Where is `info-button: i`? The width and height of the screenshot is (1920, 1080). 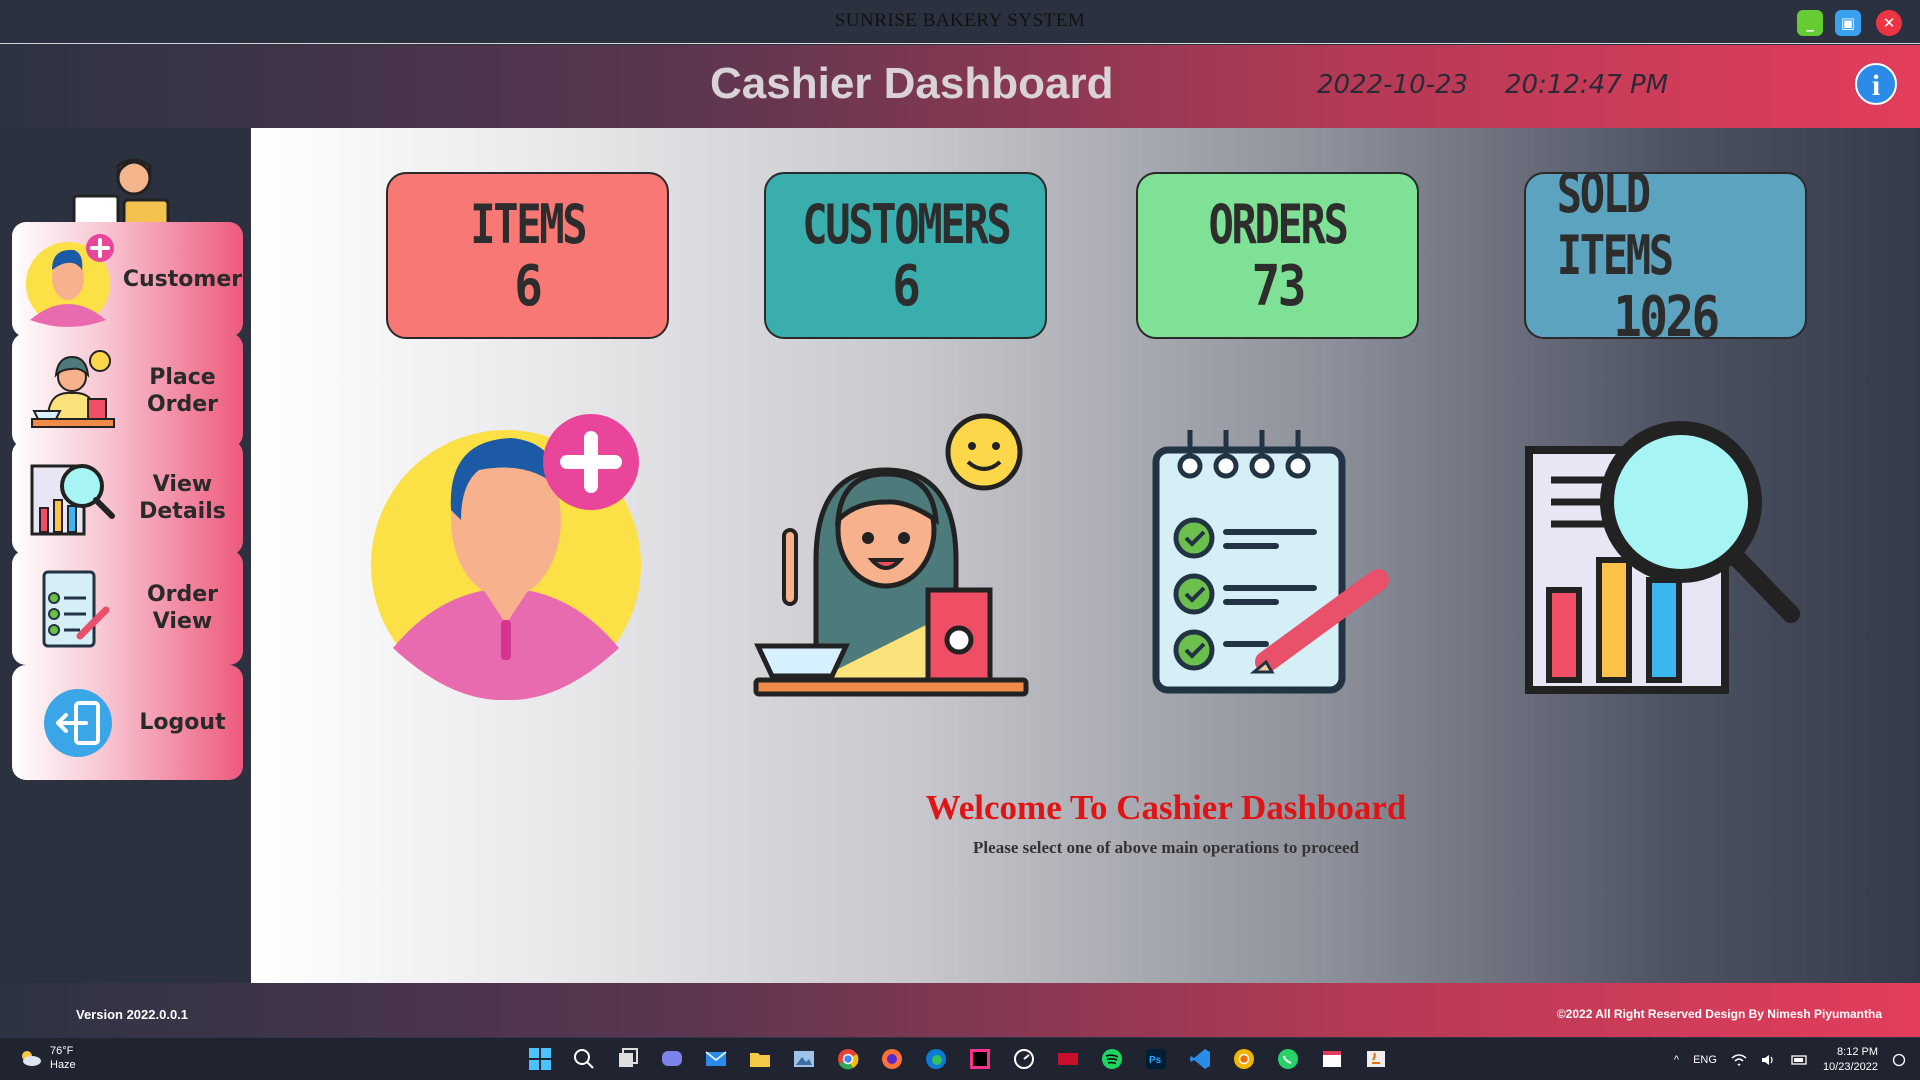
info-button: i is located at coordinates (1876, 84).